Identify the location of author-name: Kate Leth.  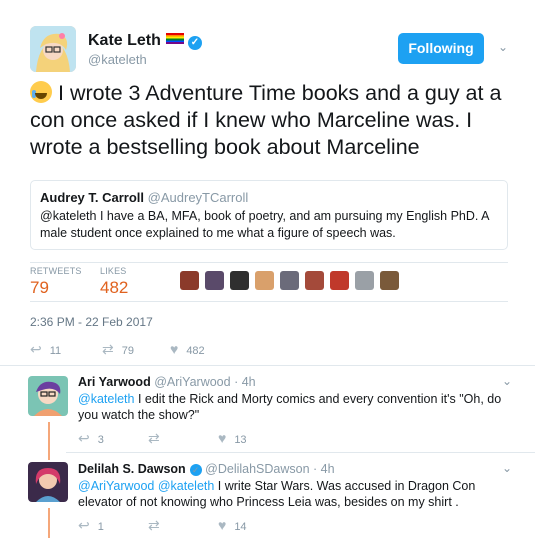
(124, 40).